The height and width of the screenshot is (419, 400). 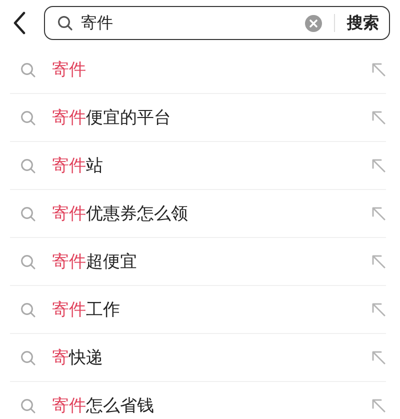 I want to click on suggestion-item: 寄件便宜的平台, so click(x=203, y=117).